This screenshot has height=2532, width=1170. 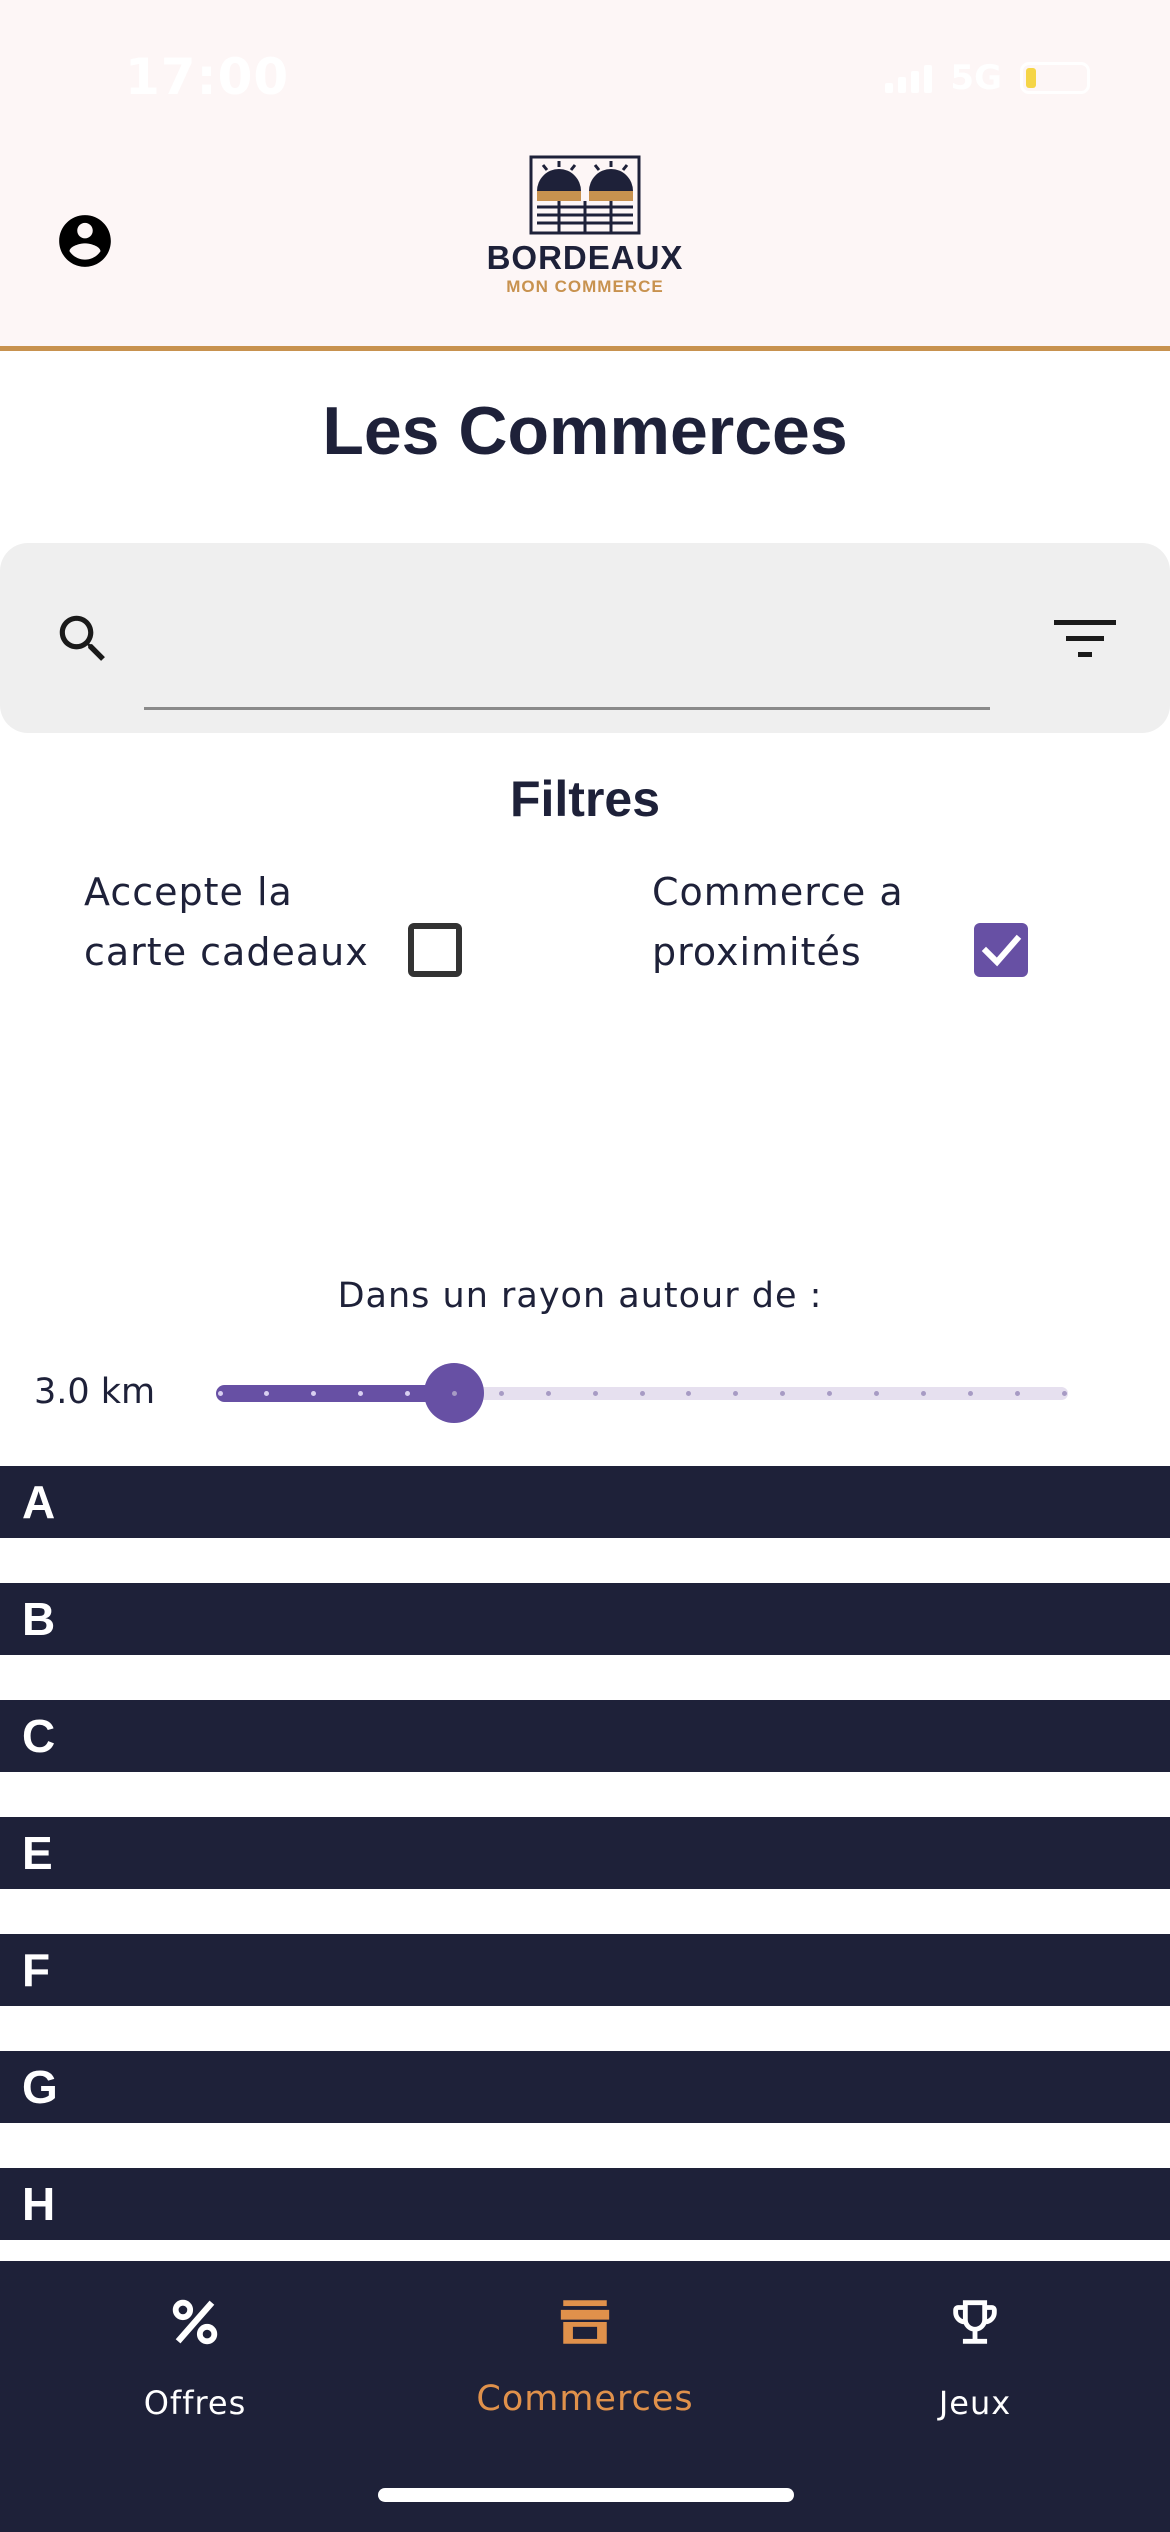 I want to click on section-header-a: A, so click(x=585, y=1502).